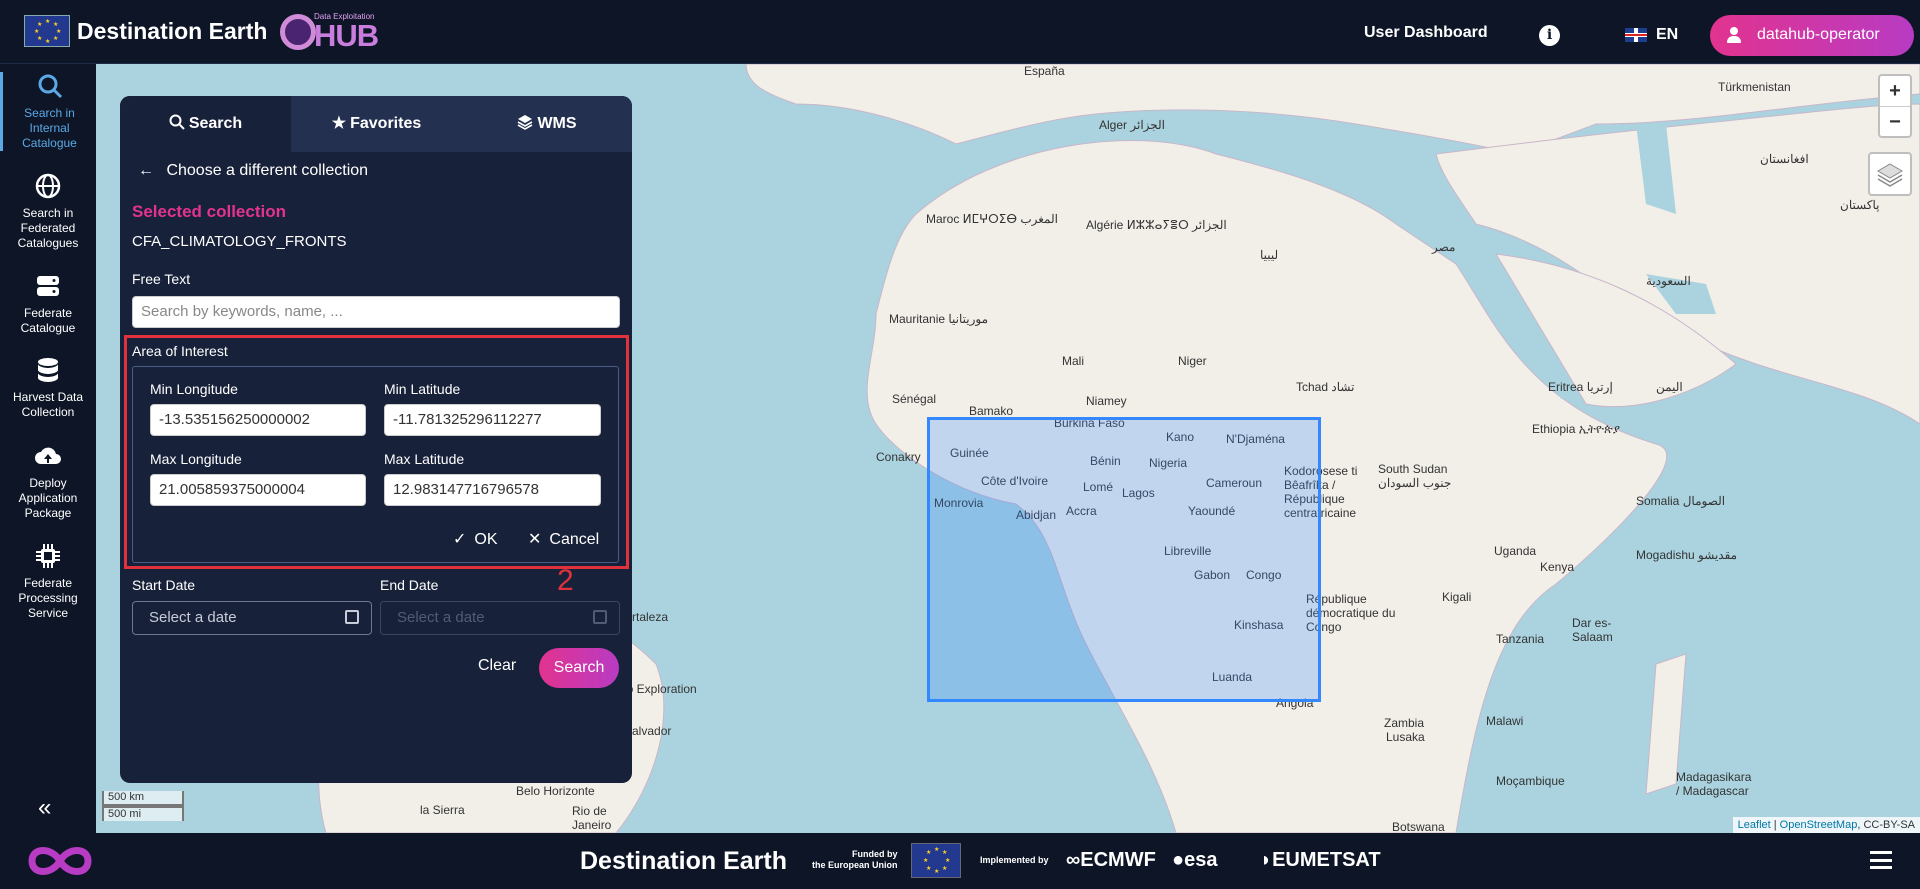 This screenshot has height=889, width=1920. What do you see at coordinates (1404, 723) in the screenshot?
I see `map-label: Zambia` at bounding box center [1404, 723].